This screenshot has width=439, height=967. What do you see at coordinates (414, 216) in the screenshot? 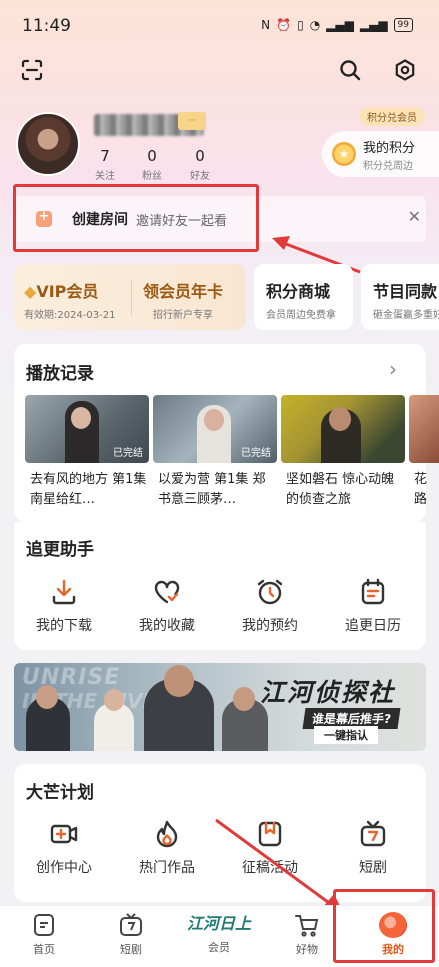
I see `close-icon: ✕` at bounding box center [414, 216].